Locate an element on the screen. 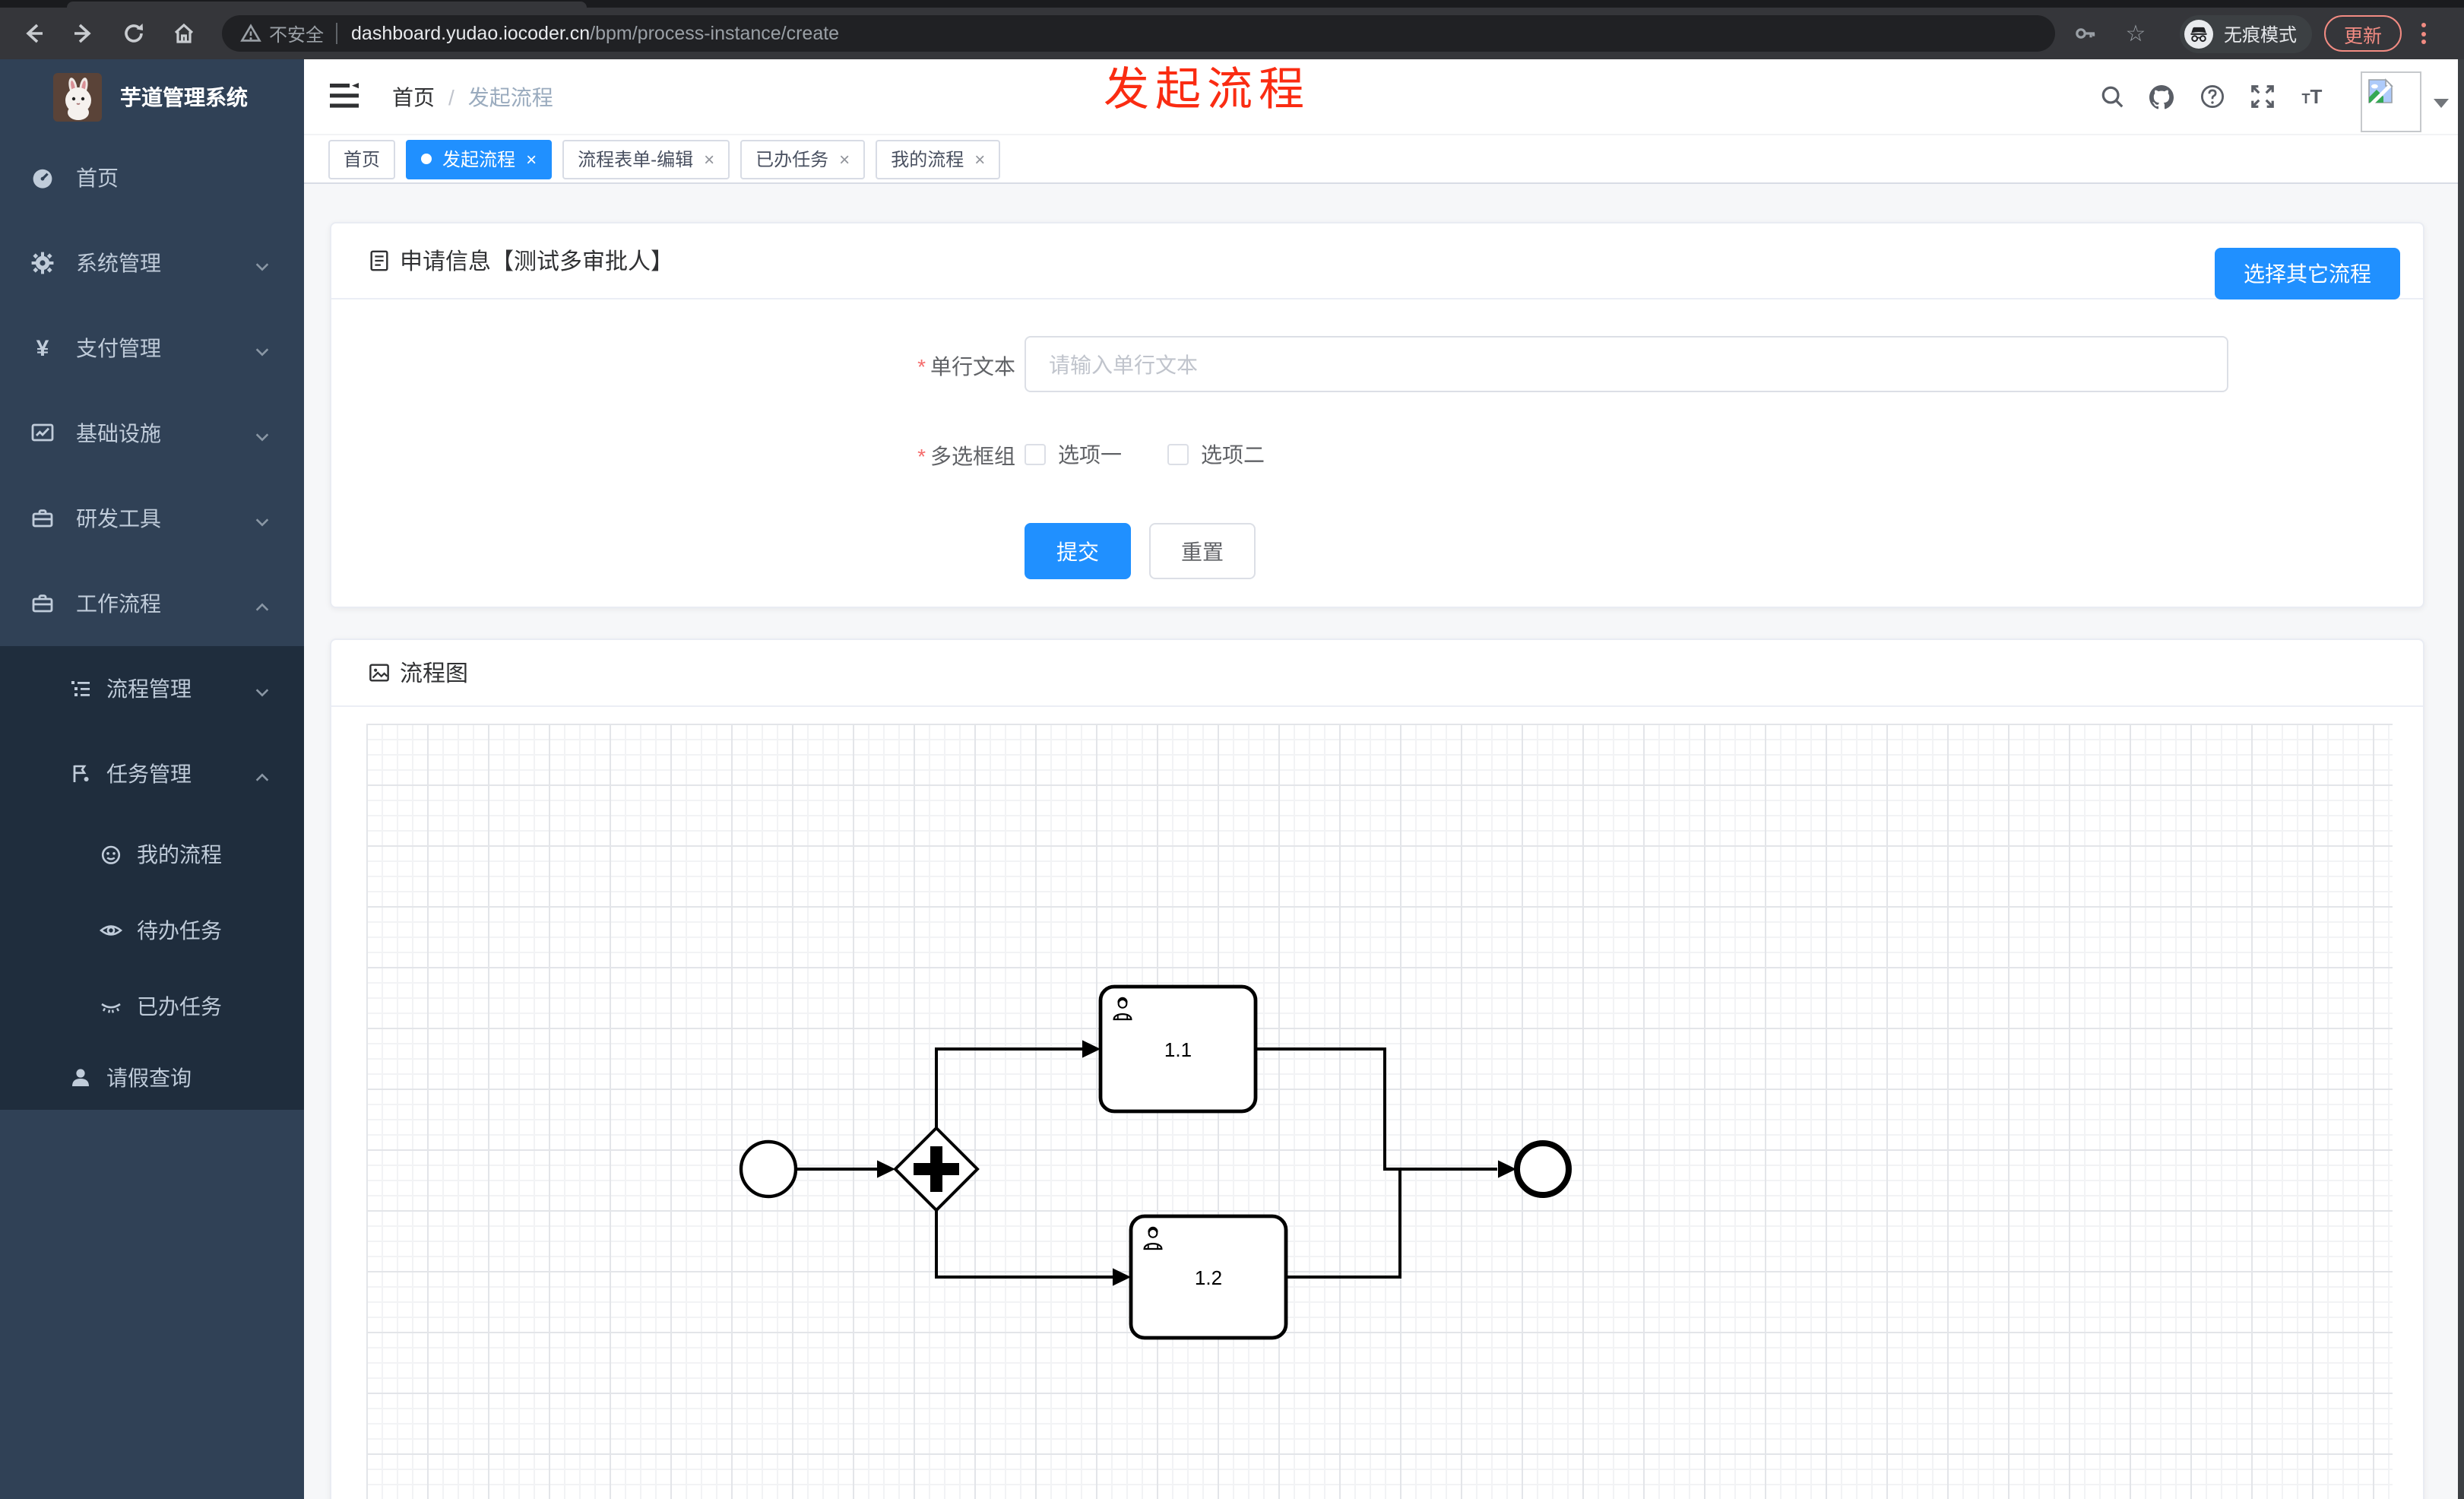 This screenshot has width=2464, height=1499. sidebar-item-workflow: 工作流程 is located at coordinates (152, 603).